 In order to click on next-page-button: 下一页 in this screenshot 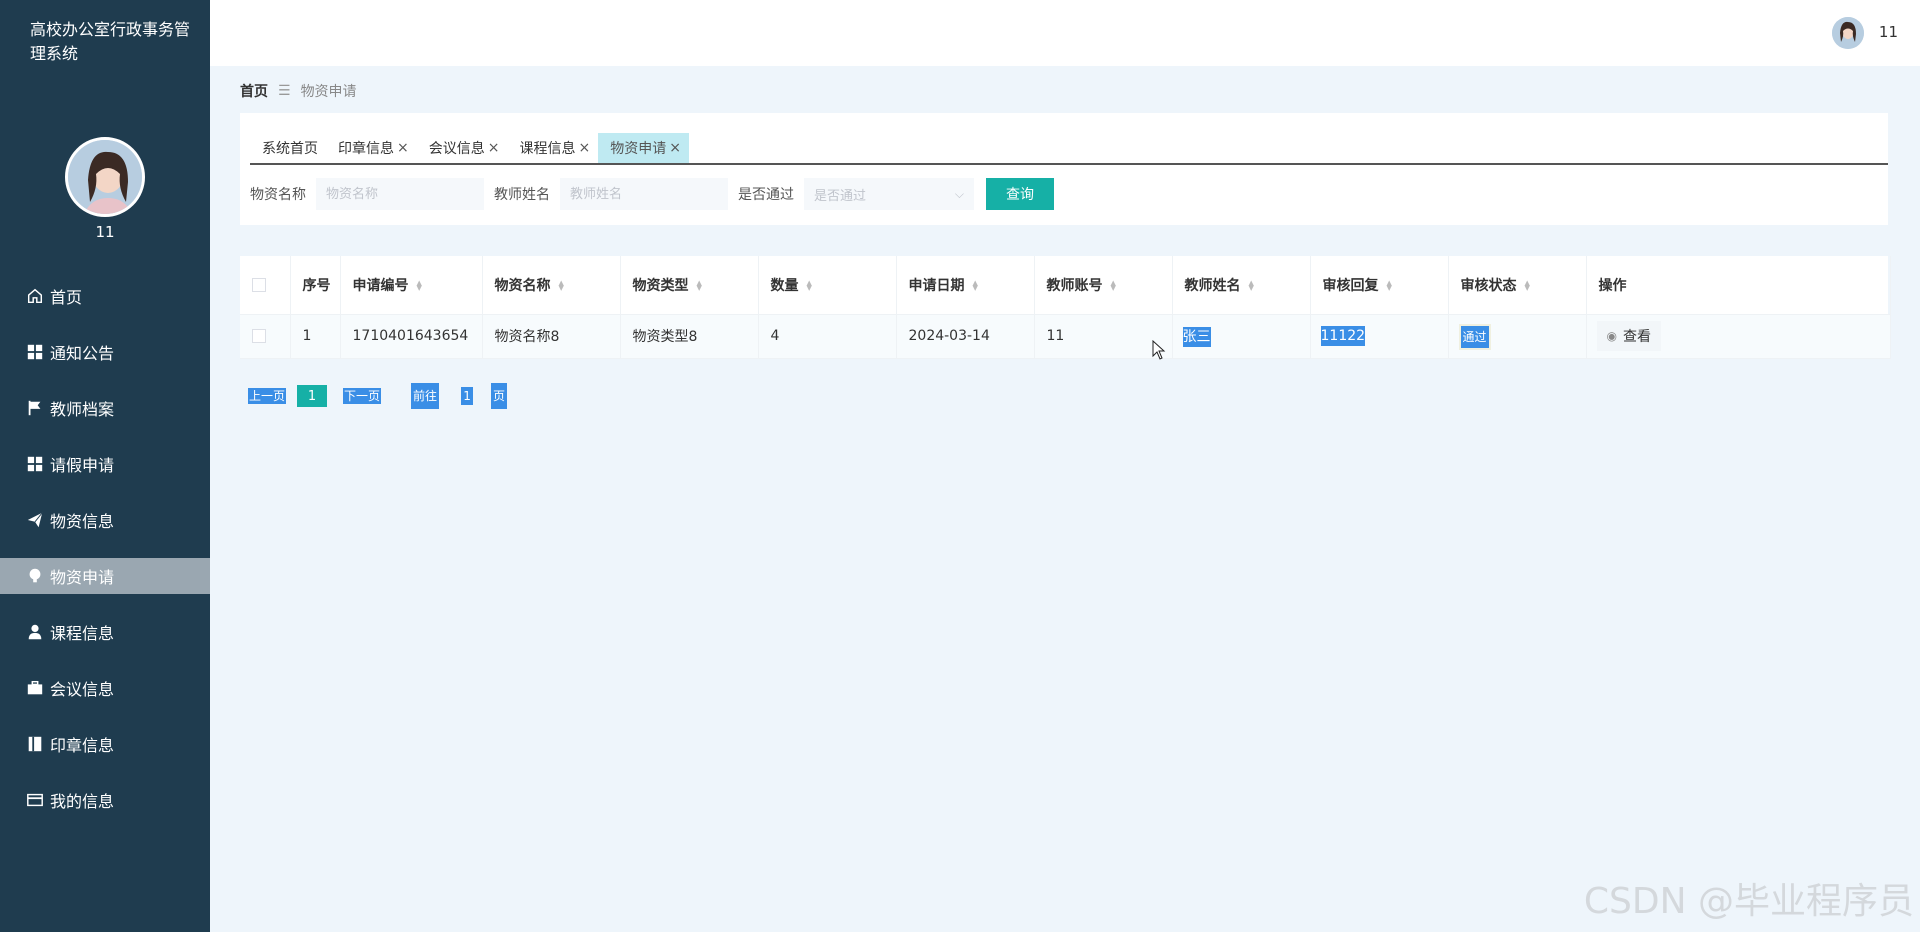, I will do `click(362, 396)`.